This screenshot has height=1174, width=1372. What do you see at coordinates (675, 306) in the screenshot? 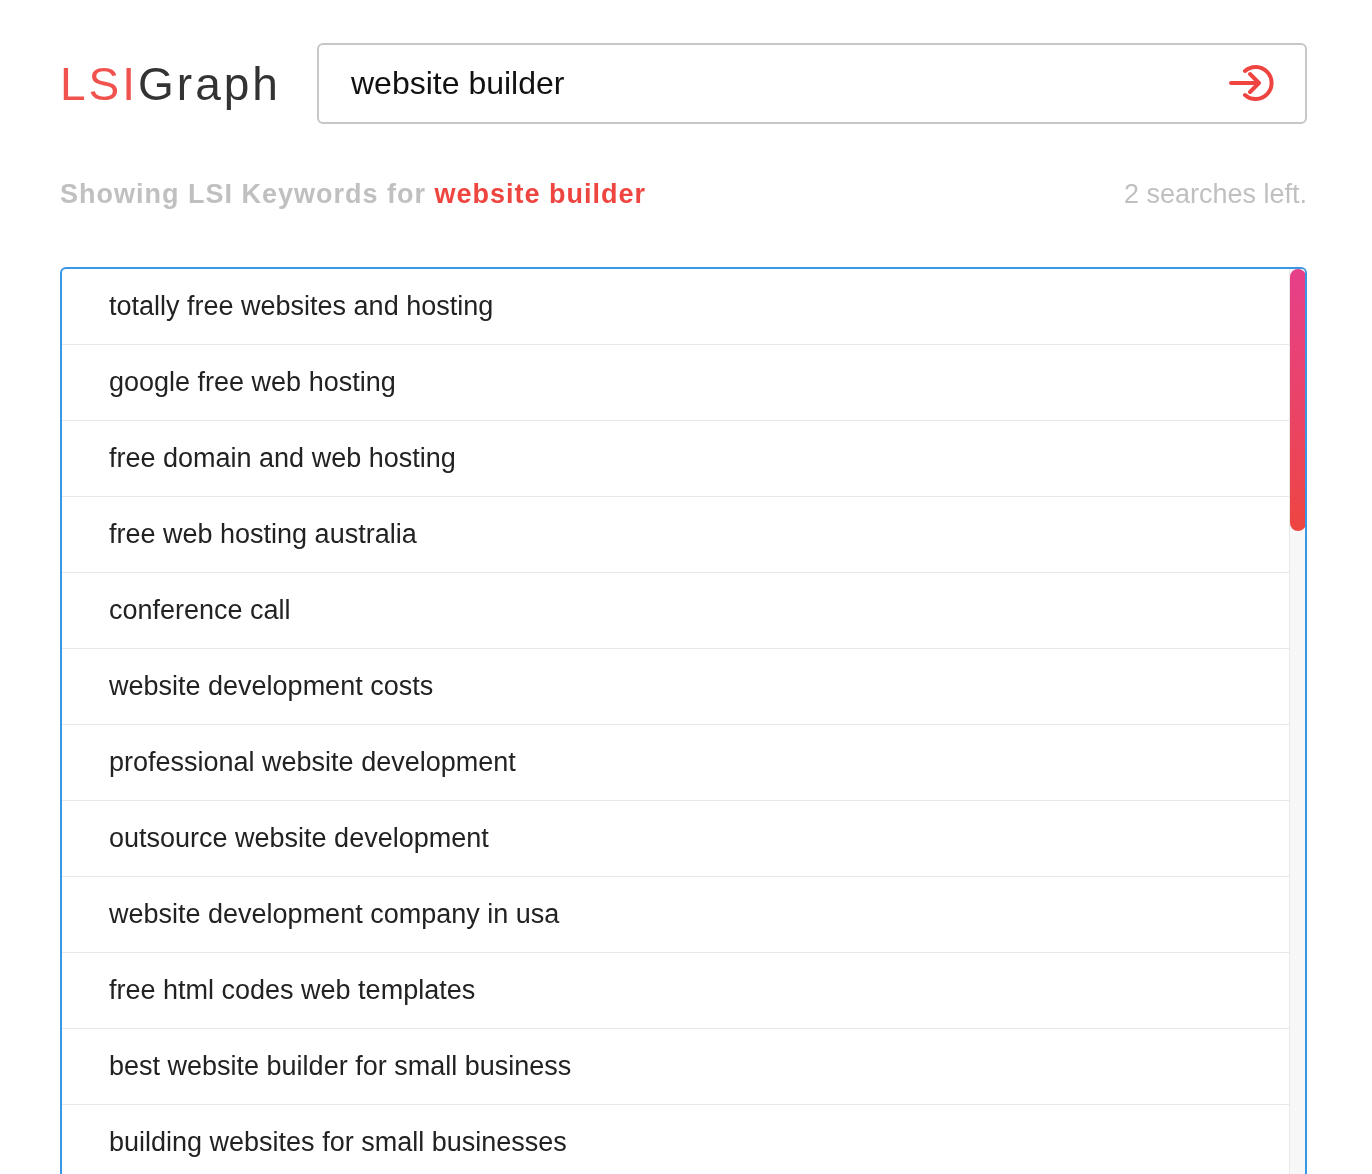
I see `keyword-item: totally free websites and hosting` at bounding box center [675, 306].